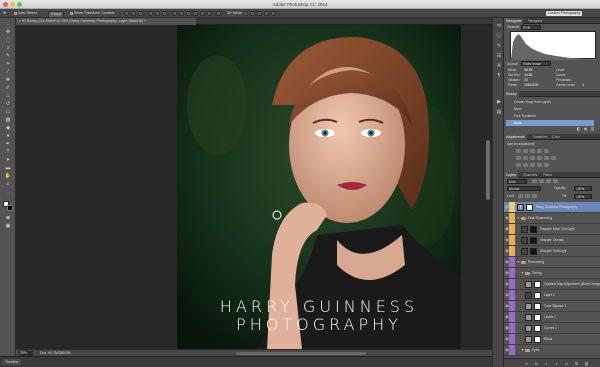 This screenshot has height=367, width=600. Describe the element at coordinates (540, 137) in the screenshot. I see `tab-swatches: Swatches` at that location.